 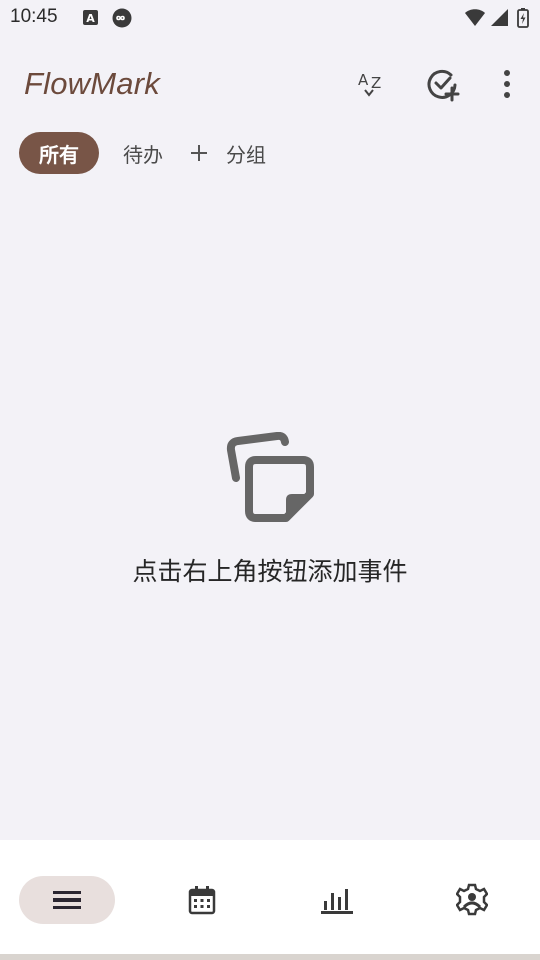 What do you see at coordinates (270, 897) in the screenshot?
I see `bottom-navigation` at bounding box center [270, 897].